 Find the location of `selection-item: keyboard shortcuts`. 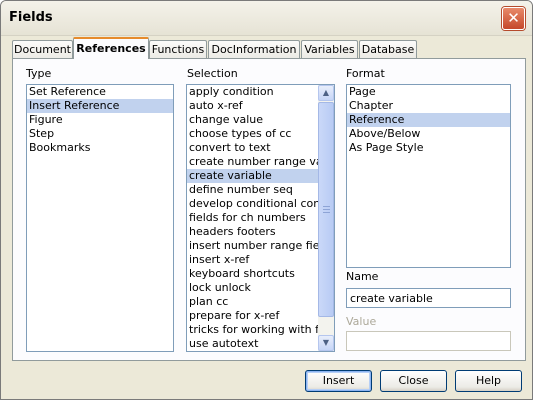

selection-item: keyboard shortcuts is located at coordinates (252, 274).